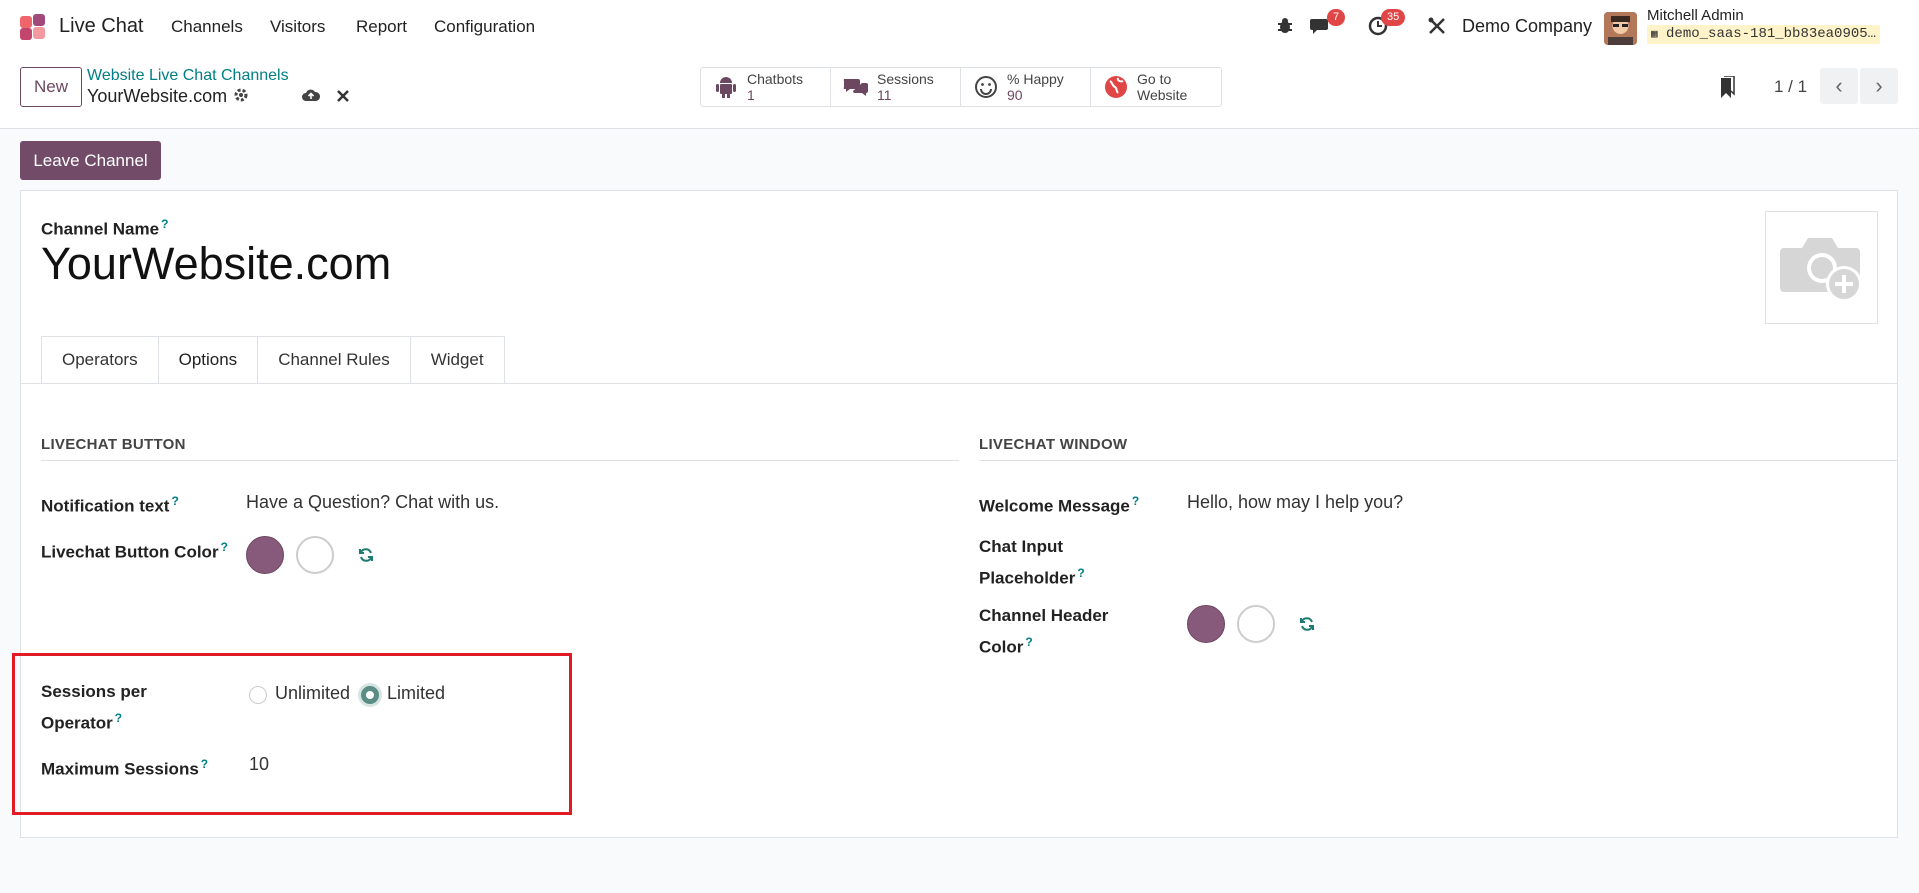 This screenshot has width=1919, height=893. Describe the element at coordinates (1727, 90) in the screenshot. I see `bookmark-icon` at that location.